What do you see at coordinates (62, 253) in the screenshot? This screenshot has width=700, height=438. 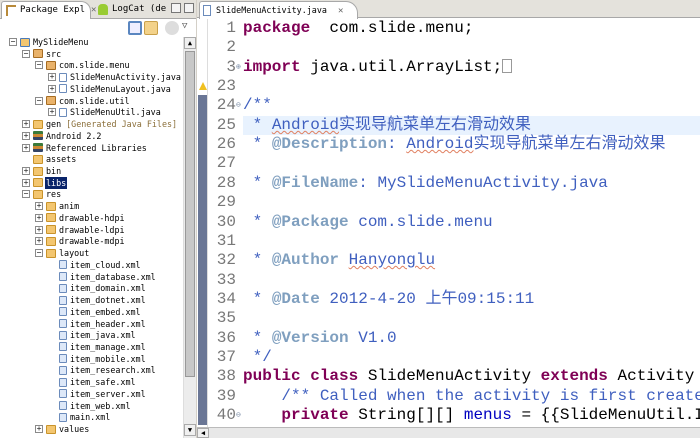 I see `tree-item: − layout` at bounding box center [62, 253].